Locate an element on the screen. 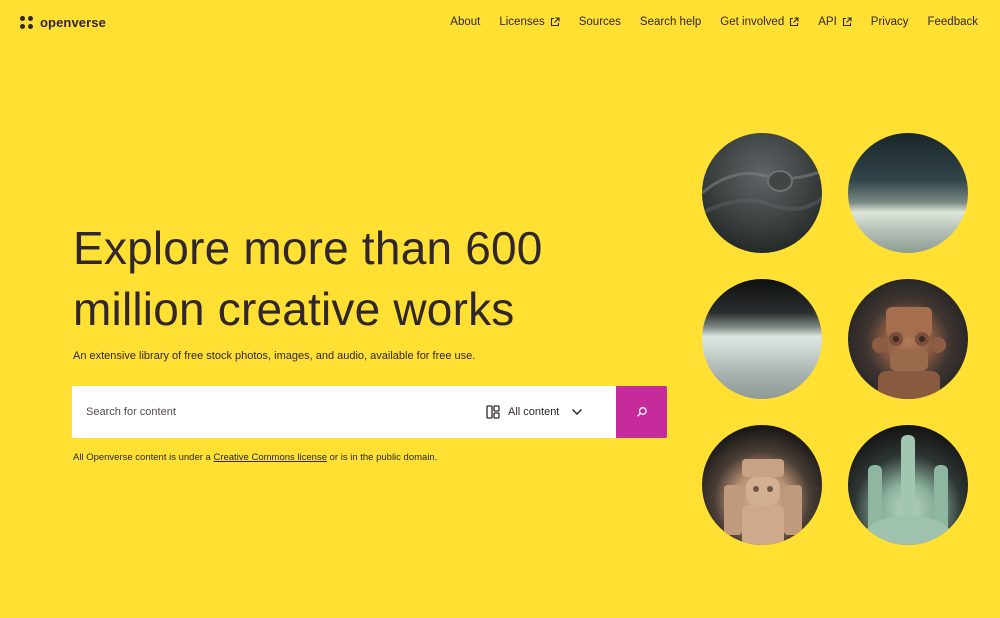 Image resolution: width=1000 pixels, height=618 pixels. license-notice-prefix: All Openverse content is under a is located at coordinates (143, 457).